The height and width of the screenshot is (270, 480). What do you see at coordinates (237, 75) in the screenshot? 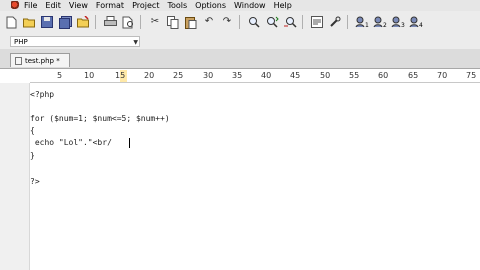
I see `ruler-label: 35` at bounding box center [237, 75].